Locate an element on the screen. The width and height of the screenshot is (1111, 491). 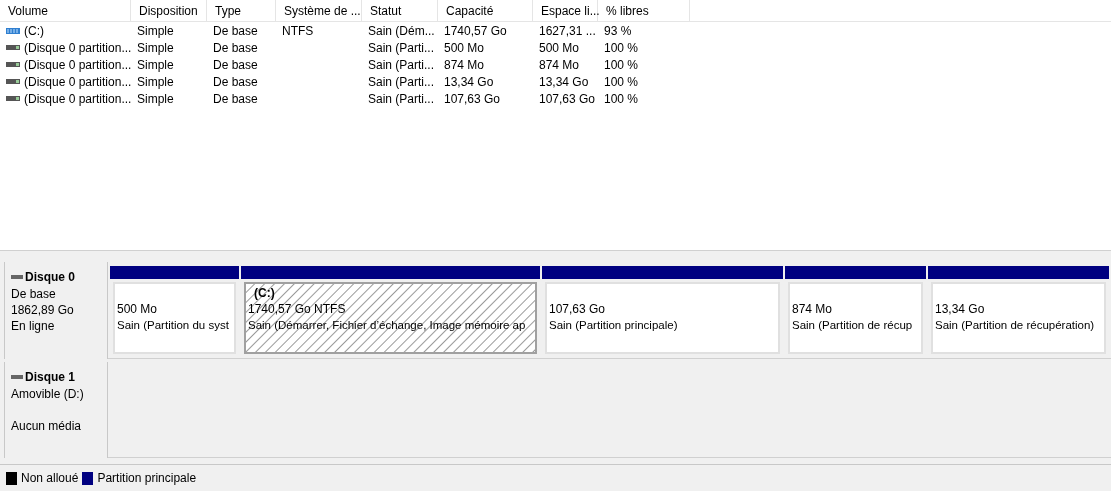
column-header: Type is located at coordinates (241, 10).